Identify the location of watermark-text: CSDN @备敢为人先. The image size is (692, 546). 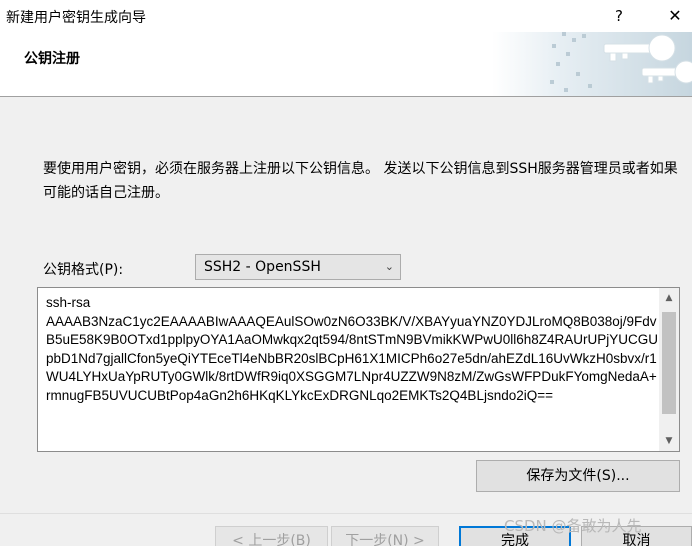
(573, 526).